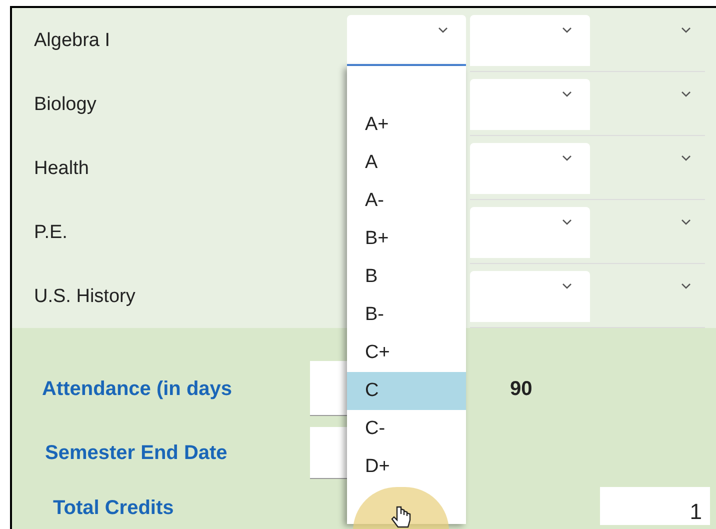 Image resolution: width=716 pixels, height=529 pixels. Describe the element at coordinates (401, 517) in the screenshot. I see `hand-cursor-icon` at that location.